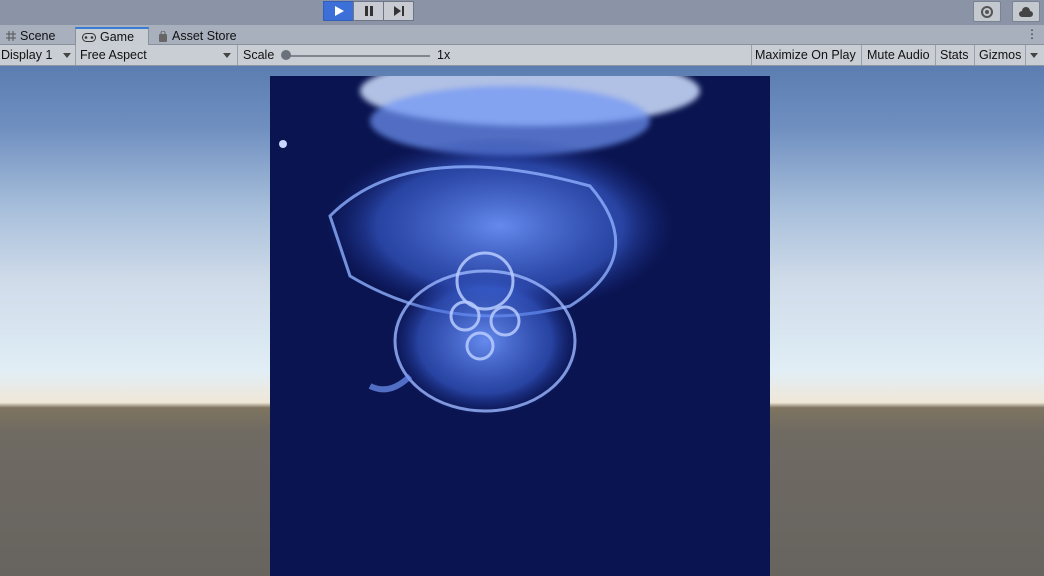 The width and height of the screenshot is (1044, 576). I want to click on mute-audio-toggle: Mute Audio, so click(899, 55).